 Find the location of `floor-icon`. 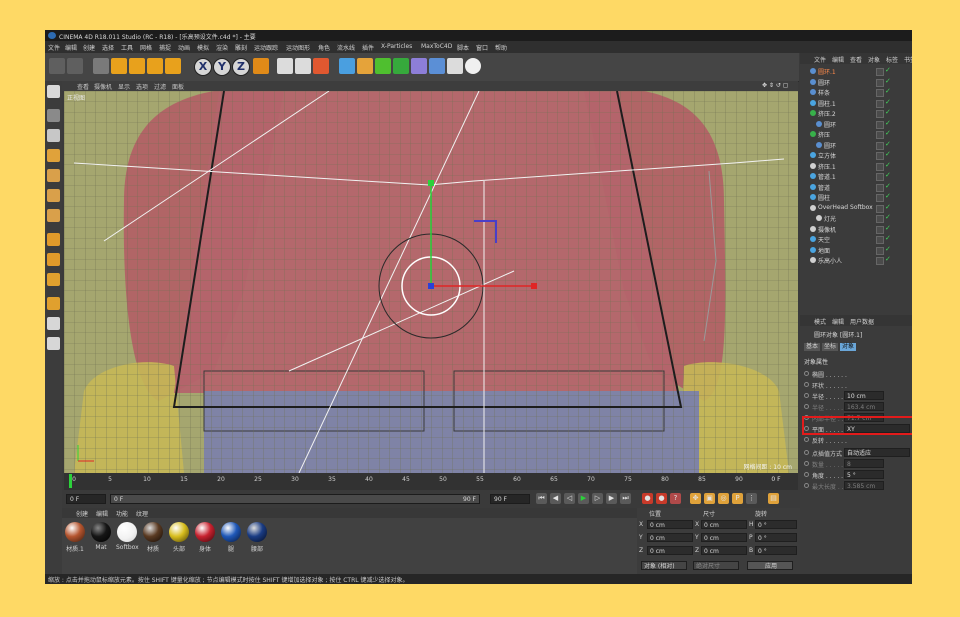

floor-icon is located at coordinates (437, 66).